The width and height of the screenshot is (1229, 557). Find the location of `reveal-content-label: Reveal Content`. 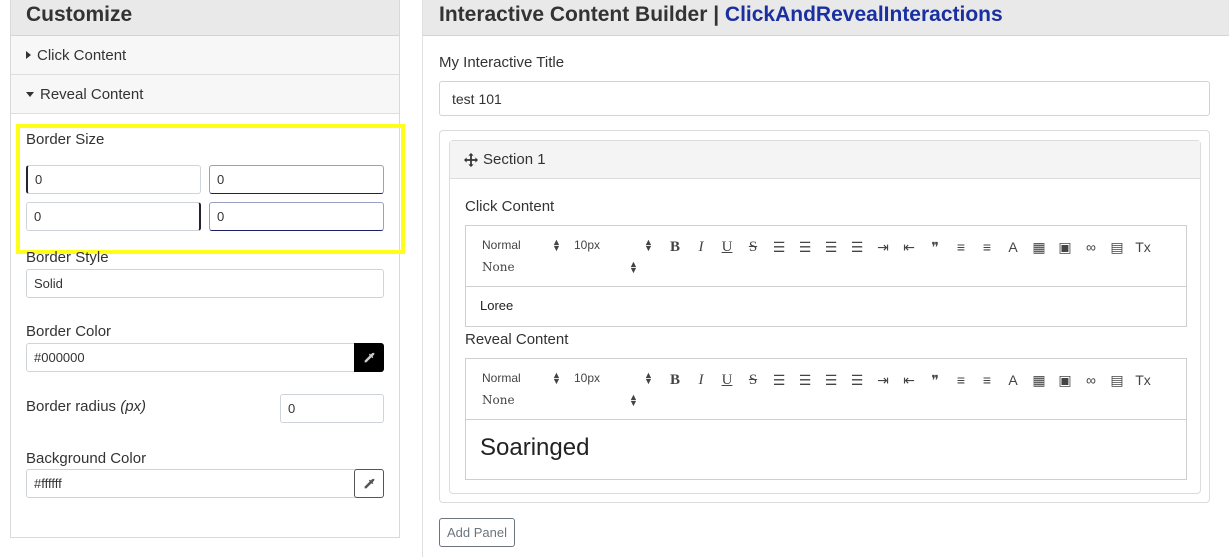

reveal-content-label: Reveal Content is located at coordinates (517, 339).